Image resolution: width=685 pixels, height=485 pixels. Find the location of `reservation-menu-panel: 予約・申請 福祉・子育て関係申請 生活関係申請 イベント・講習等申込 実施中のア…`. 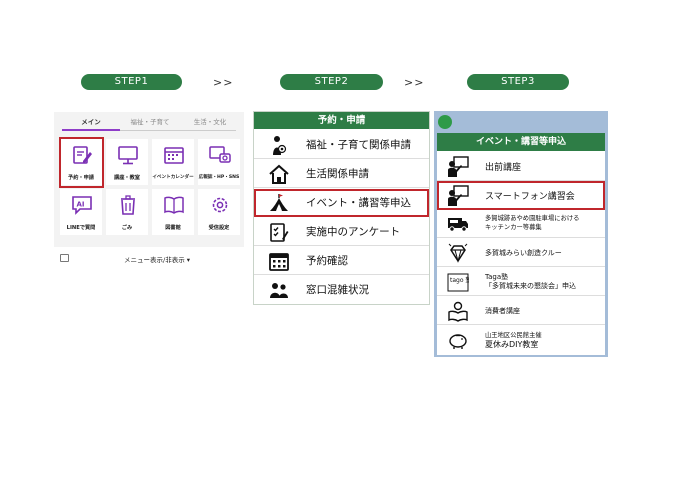

reservation-menu-panel: 予約・申請 福祉・子育て関係申請 生活関係申請 イベント・講習等申込 実施中のア… is located at coordinates (341, 208).